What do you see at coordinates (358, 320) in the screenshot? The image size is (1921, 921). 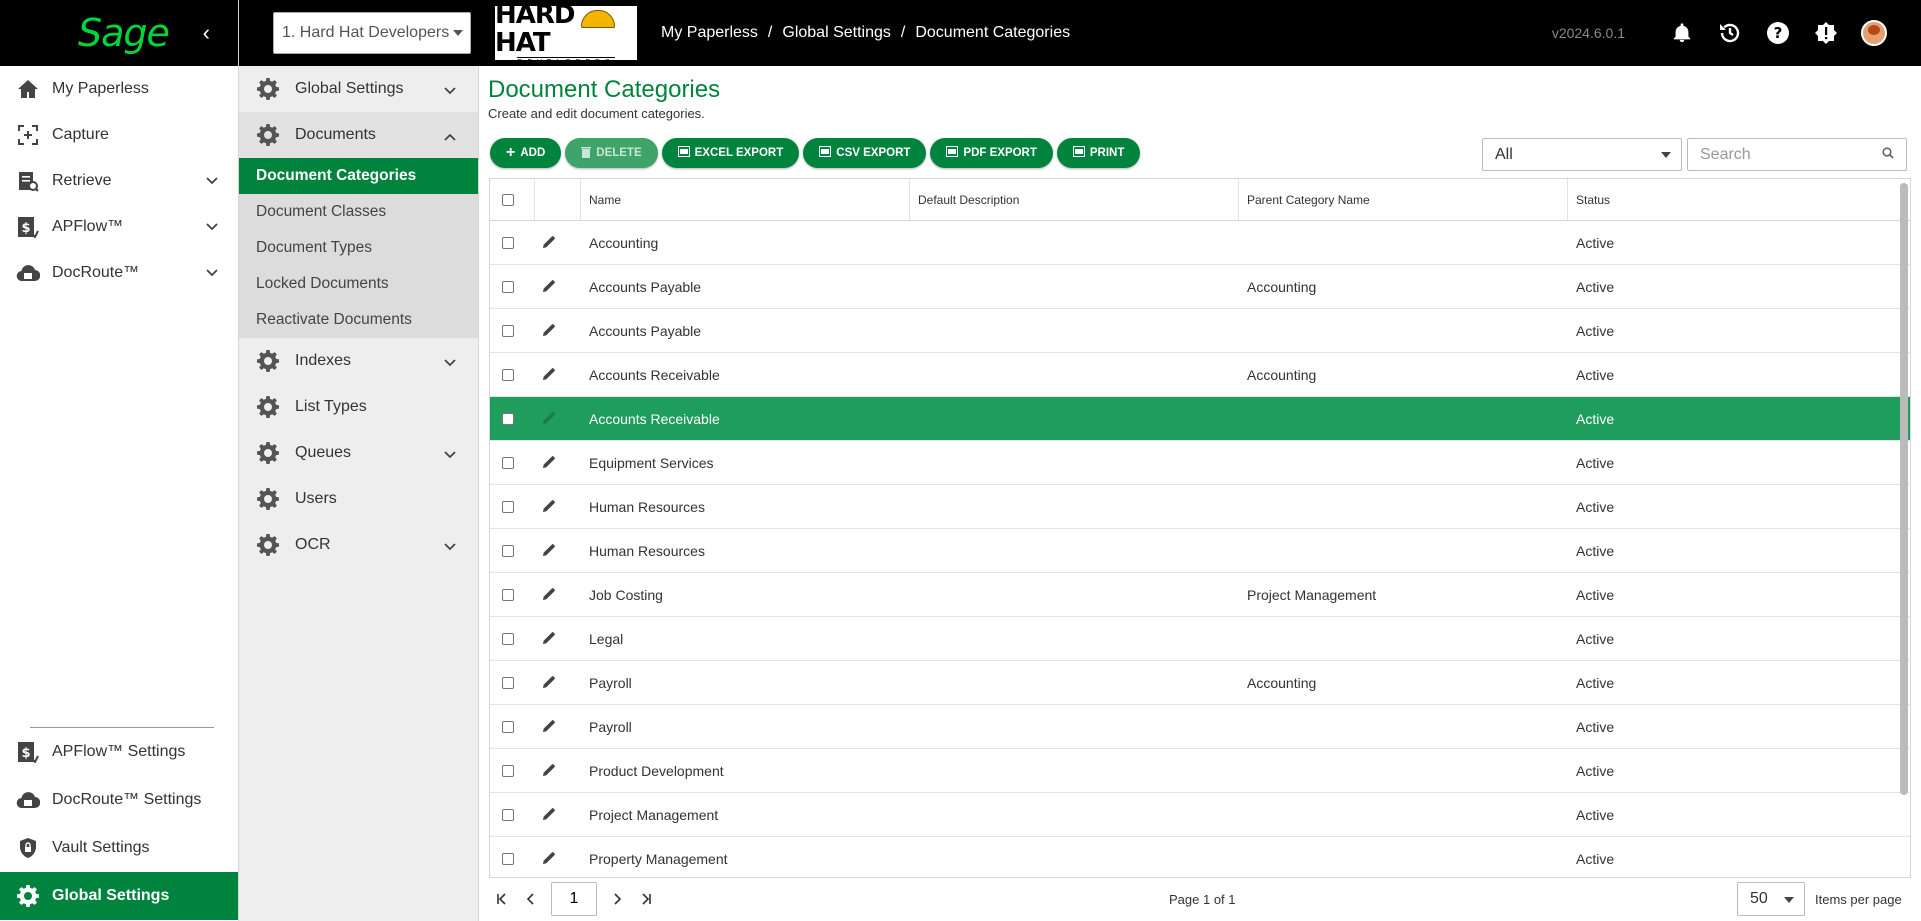 I see `sub-nav-reactivate-documents: Reactivate Documents` at bounding box center [358, 320].